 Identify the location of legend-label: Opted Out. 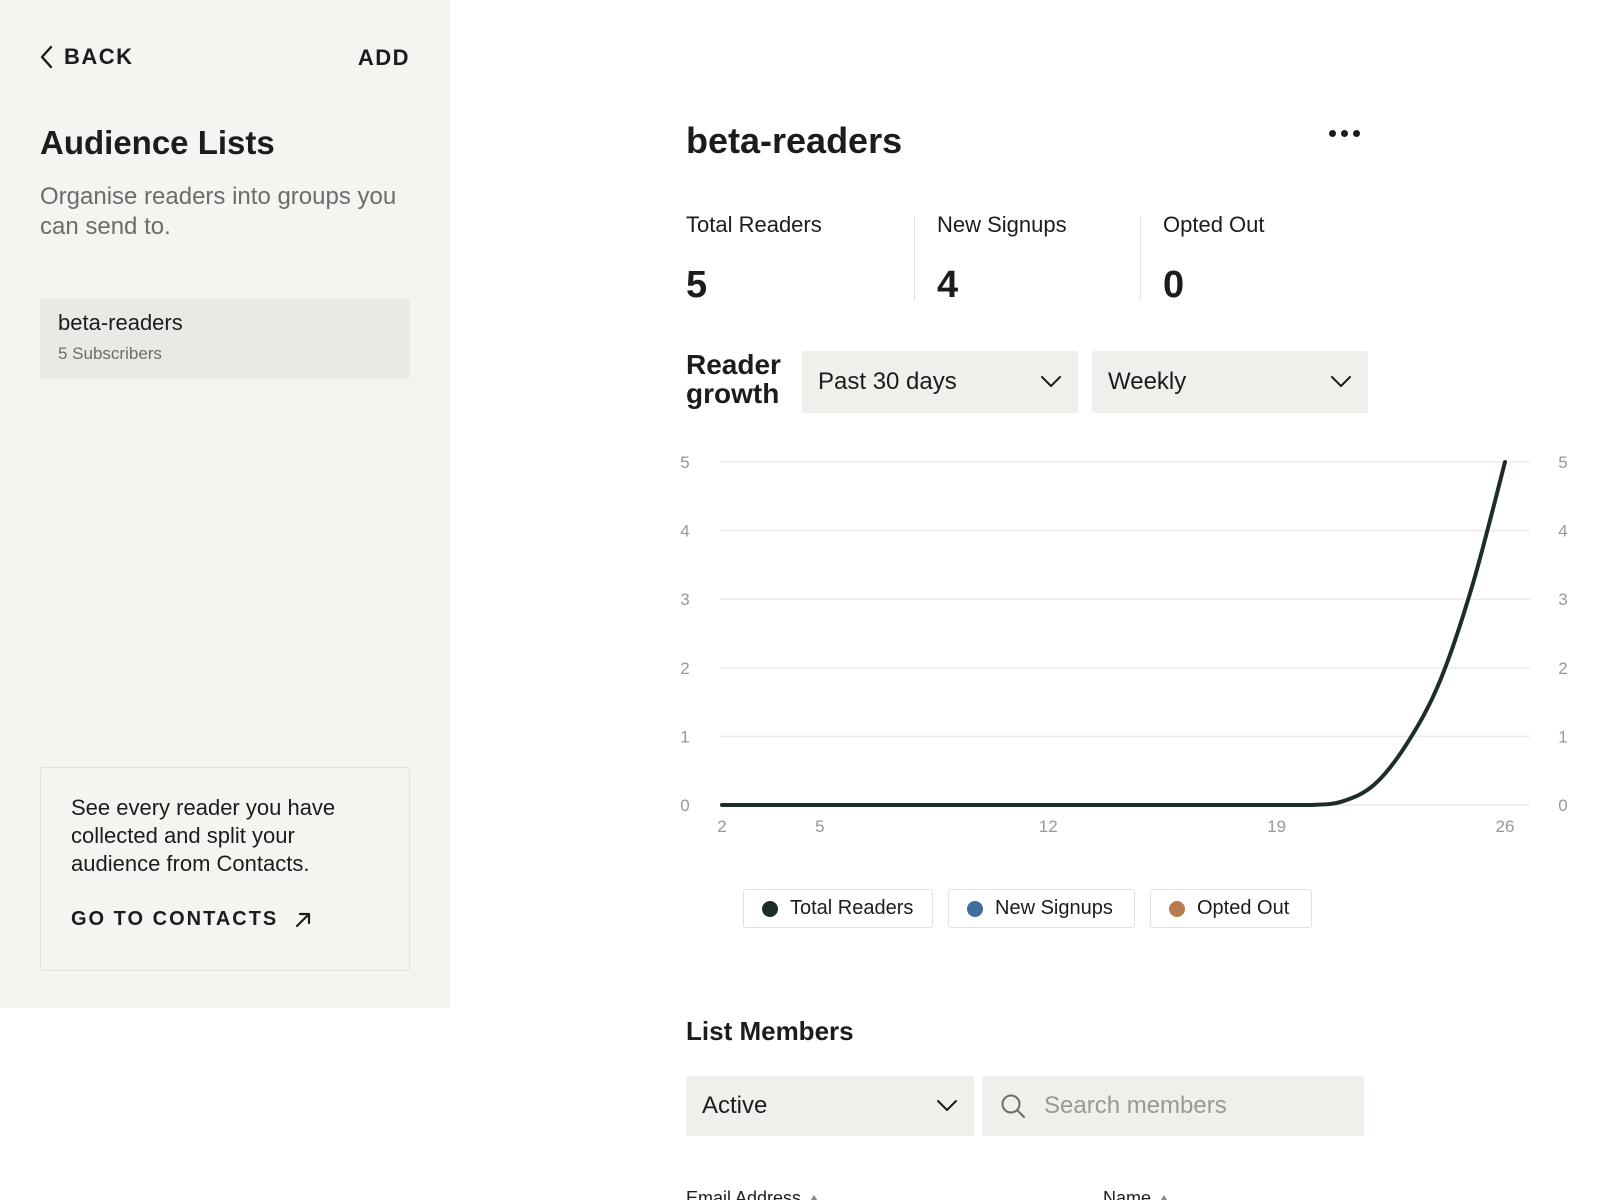
(1243, 908).